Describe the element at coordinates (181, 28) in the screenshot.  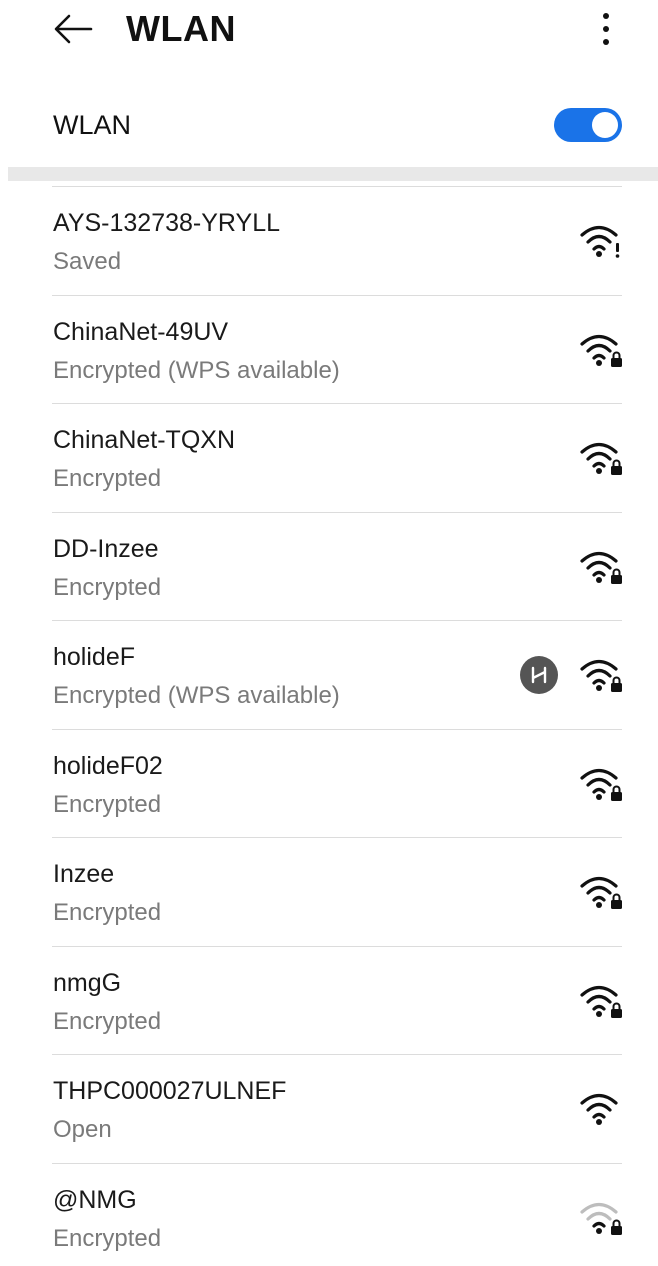
I see `page-title: WLAN` at that location.